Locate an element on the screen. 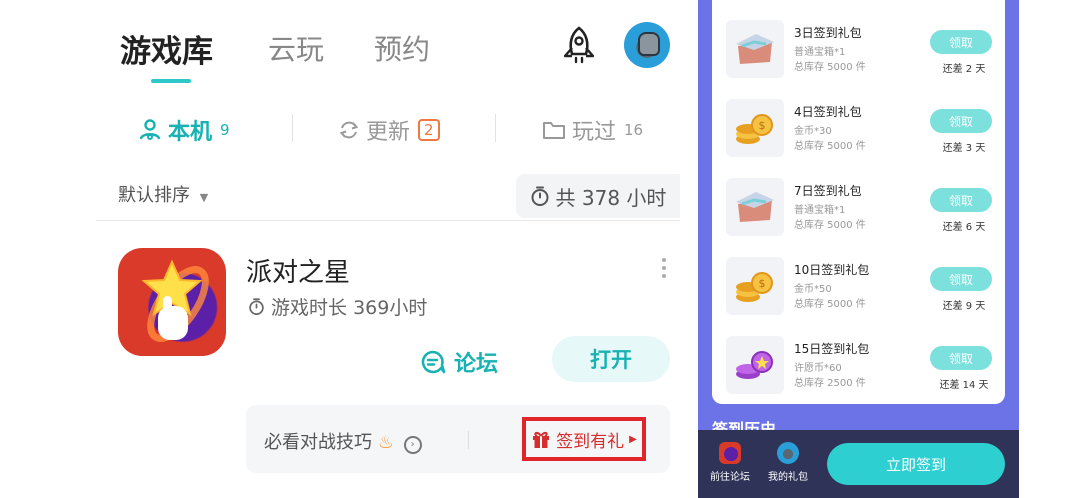 This screenshot has width=1080, height=498. fire-icon: ♨ is located at coordinates (385, 442).